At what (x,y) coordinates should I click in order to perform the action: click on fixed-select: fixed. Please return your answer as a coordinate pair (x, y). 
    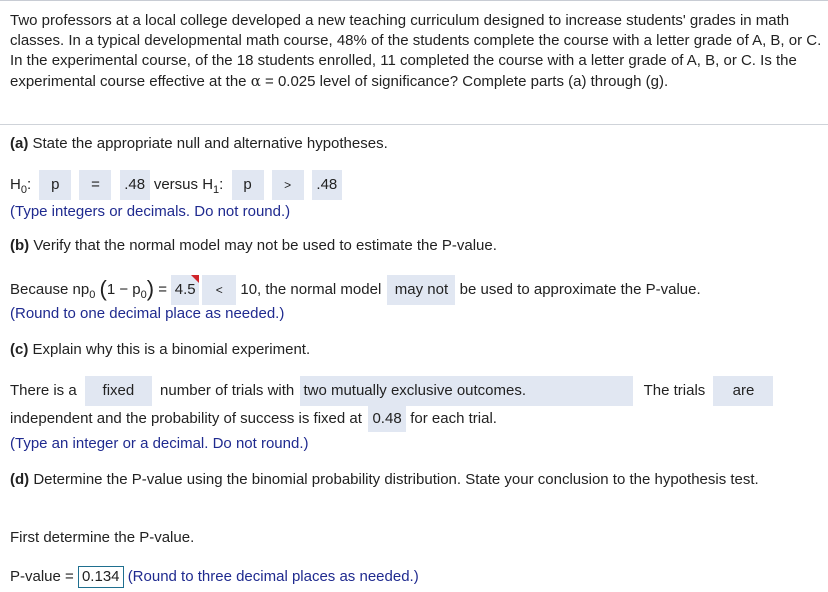
    Looking at the image, I should click on (118, 391).